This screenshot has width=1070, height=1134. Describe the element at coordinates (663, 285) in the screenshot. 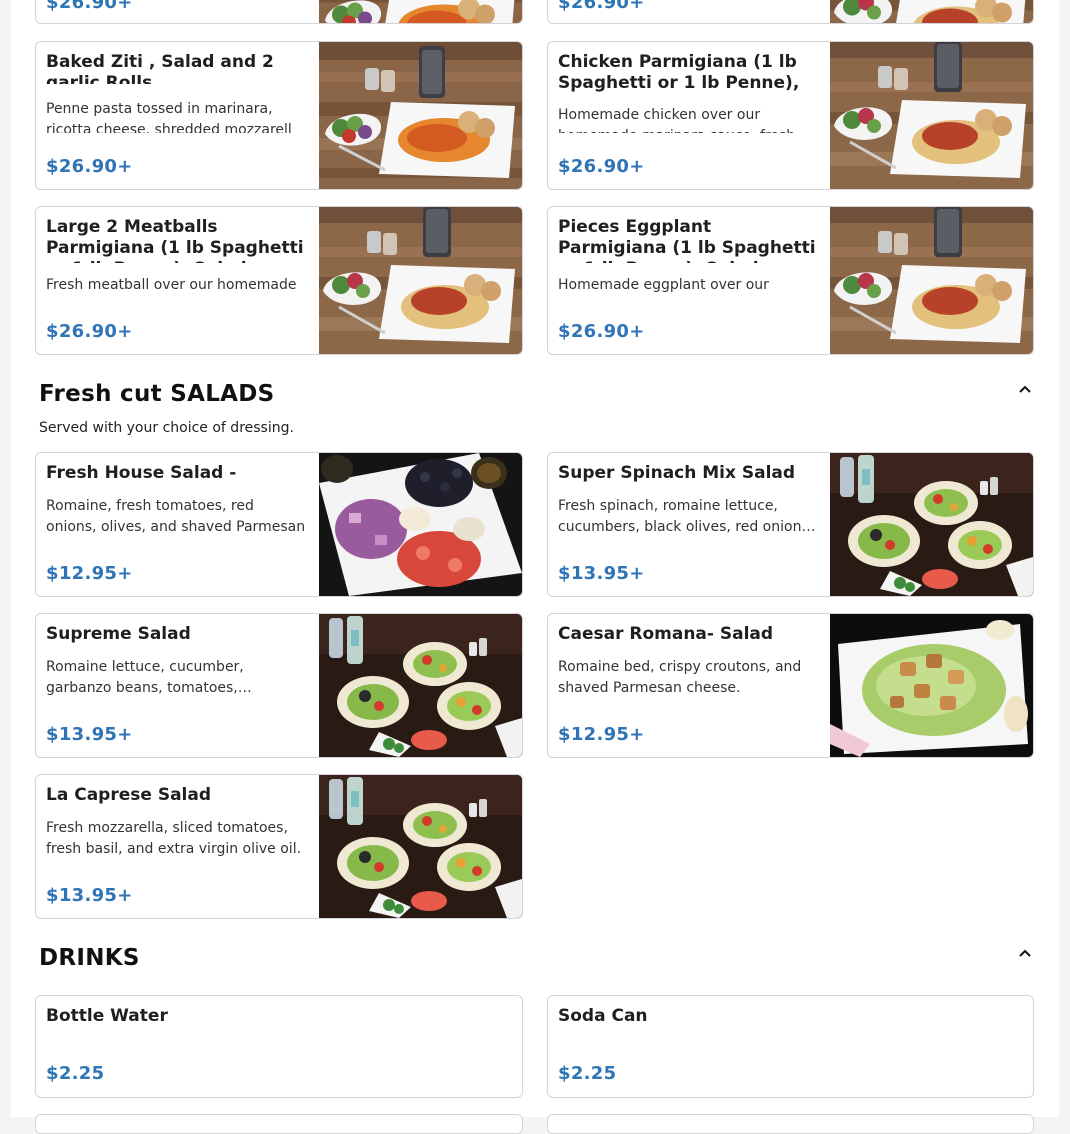

I see `item-description: Homemade eggplant over our` at that location.